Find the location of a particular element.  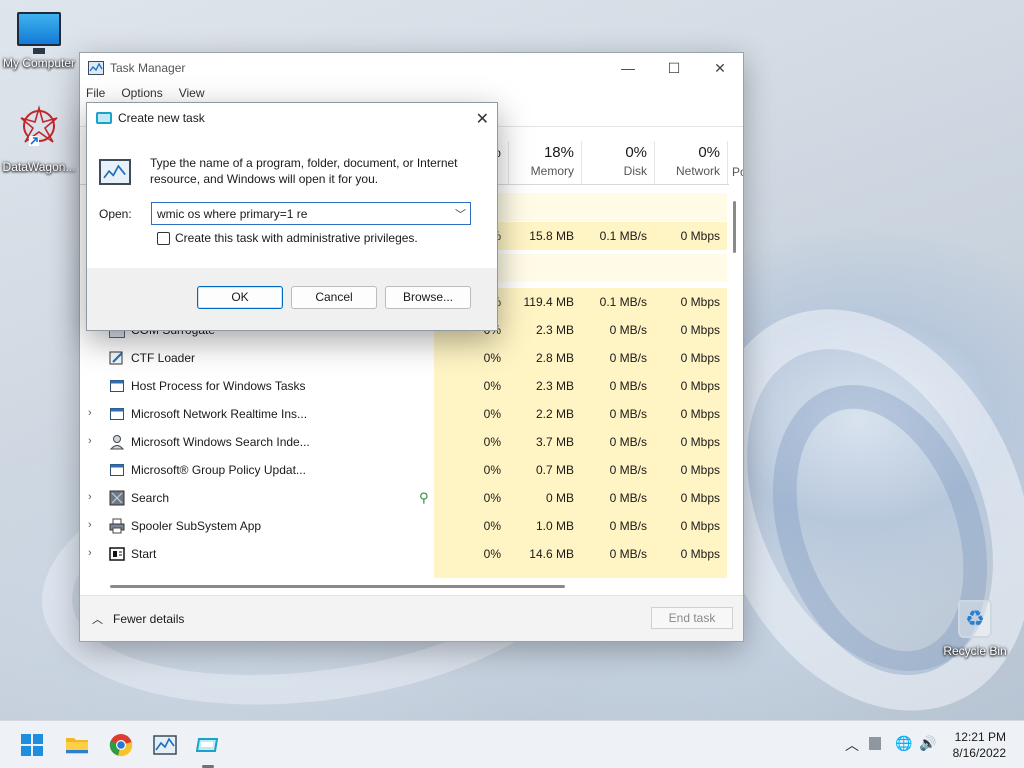

window-title: Task Manager is located at coordinates (148, 68).